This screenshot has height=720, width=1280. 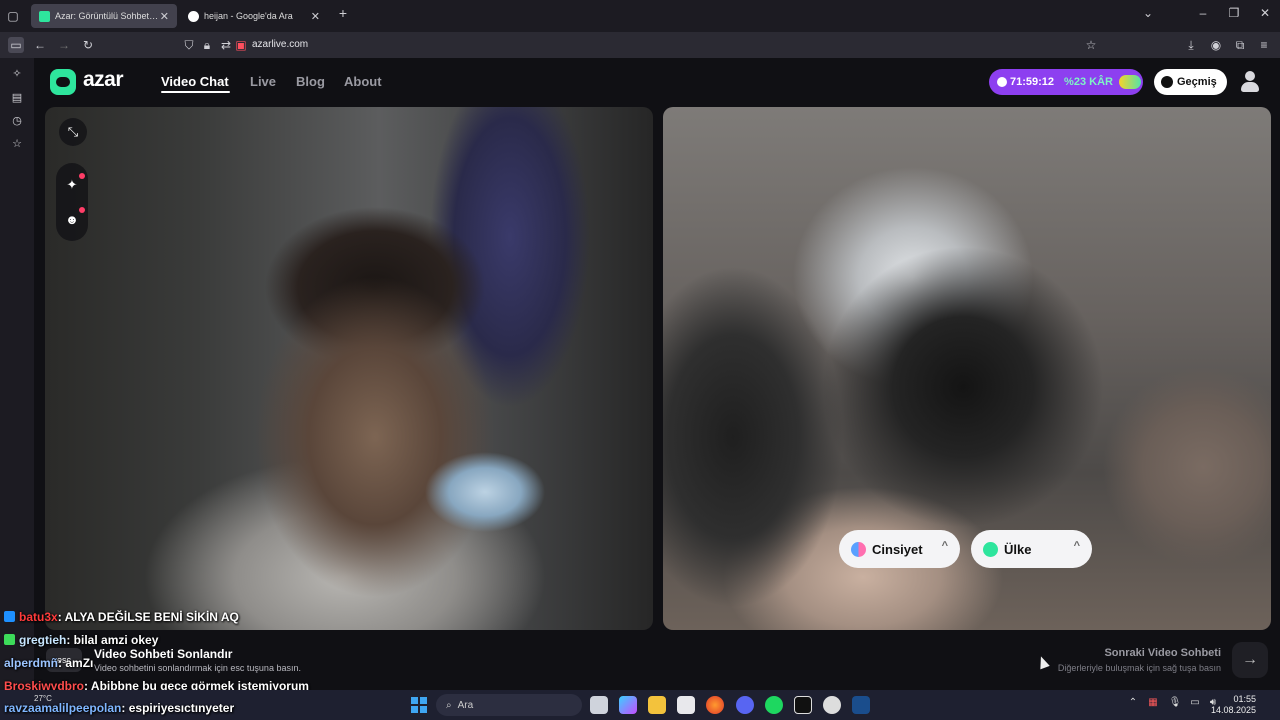 I want to click on taskbar-search-placeholder: Ara, so click(x=465, y=705).